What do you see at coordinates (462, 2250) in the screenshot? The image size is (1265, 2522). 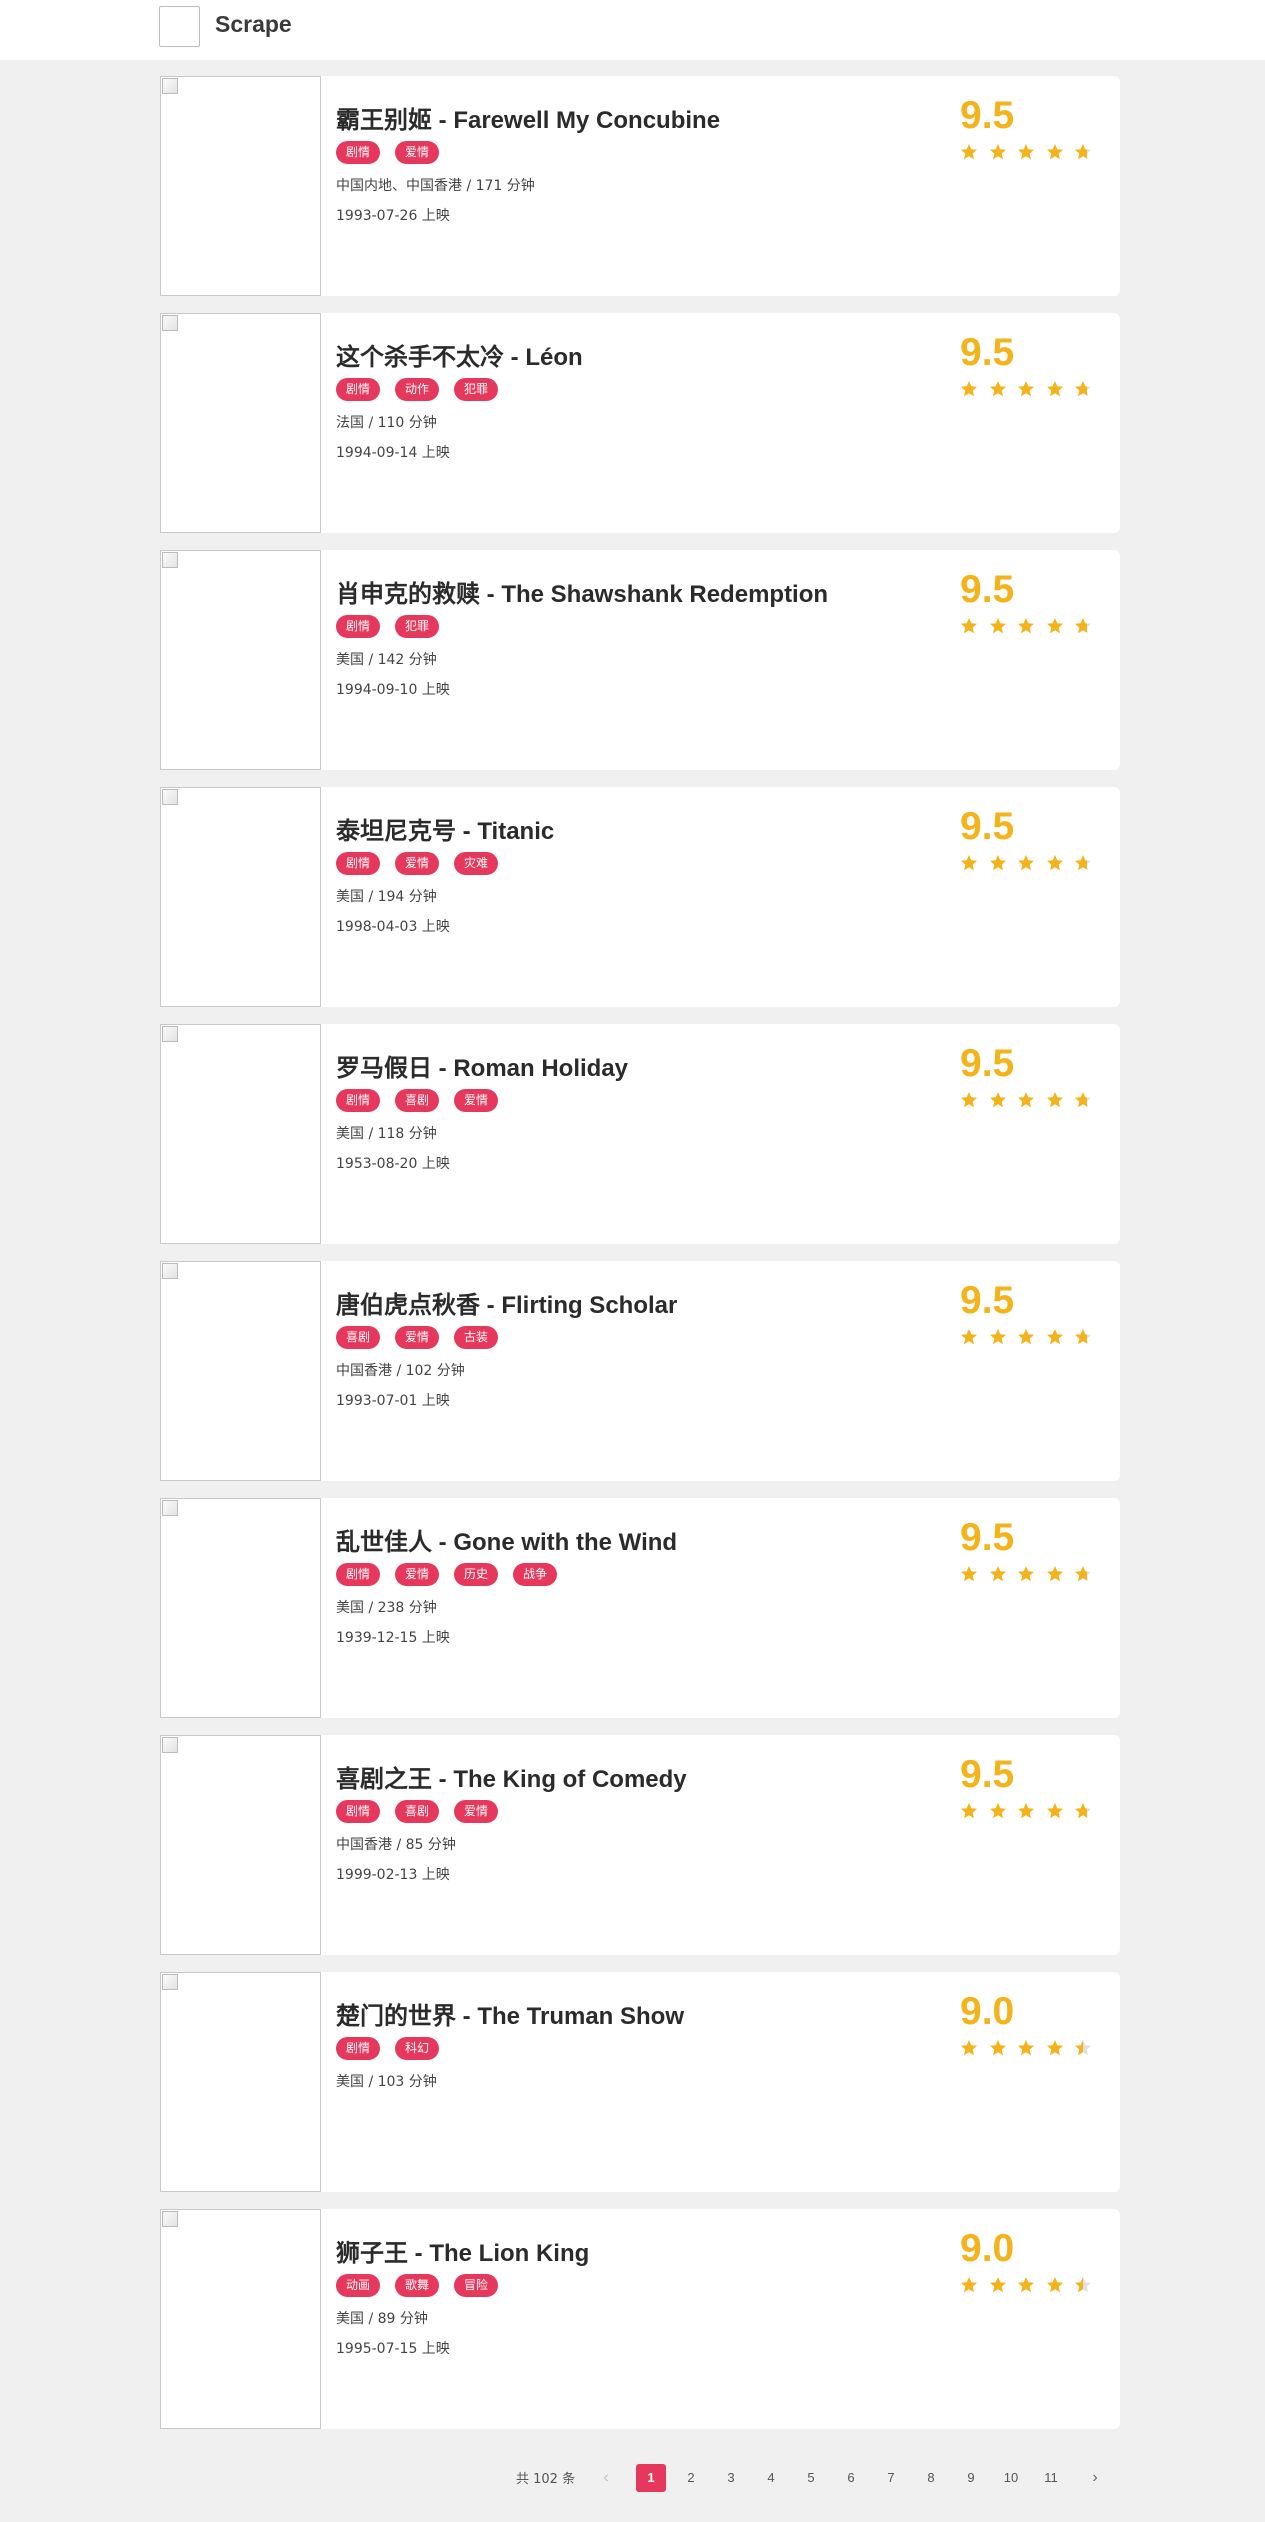 I see `movie-title-link: 狮子王 - The Lion King` at bounding box center [462, 2250].